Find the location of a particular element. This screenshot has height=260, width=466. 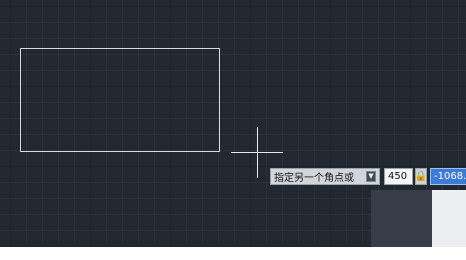

lock-icon: 🔒 is located at coordinates (421, 176).